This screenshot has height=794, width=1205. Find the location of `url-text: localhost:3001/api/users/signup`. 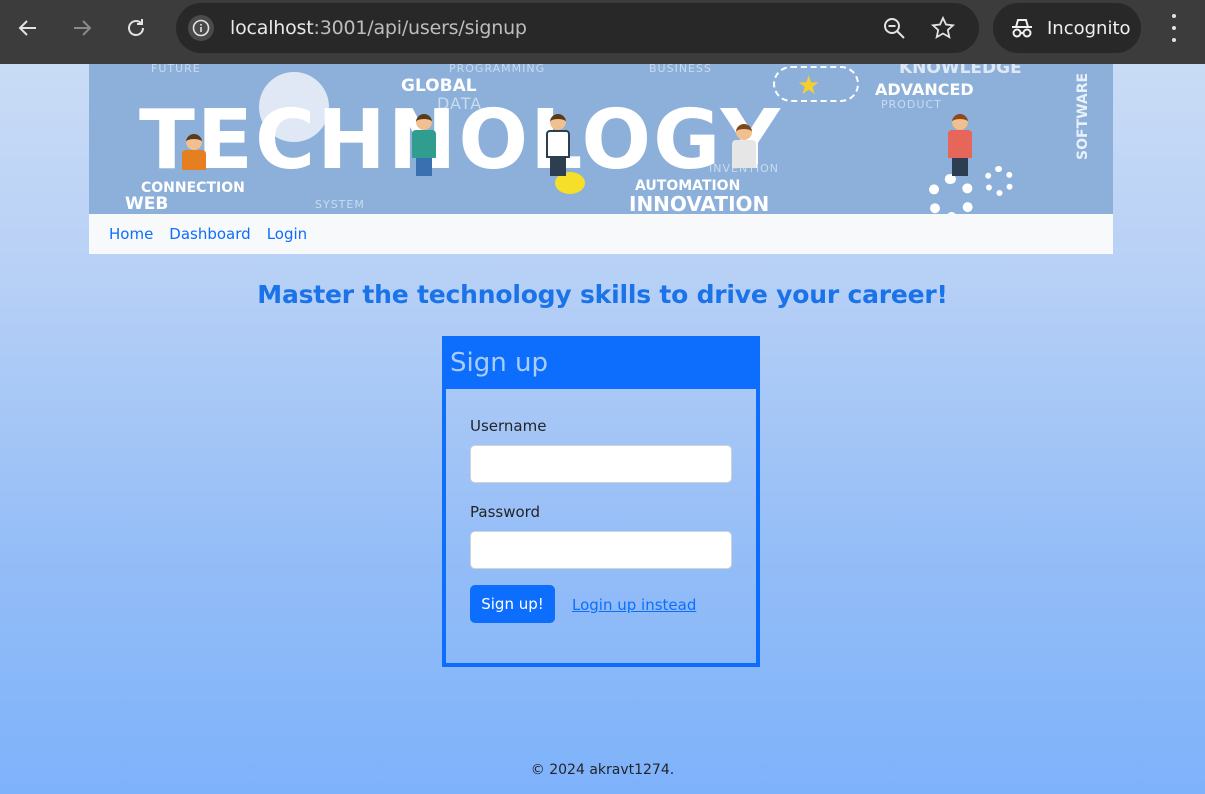

url-text: localhost:3001/api/users/signup is located at coordinates (378, 28).